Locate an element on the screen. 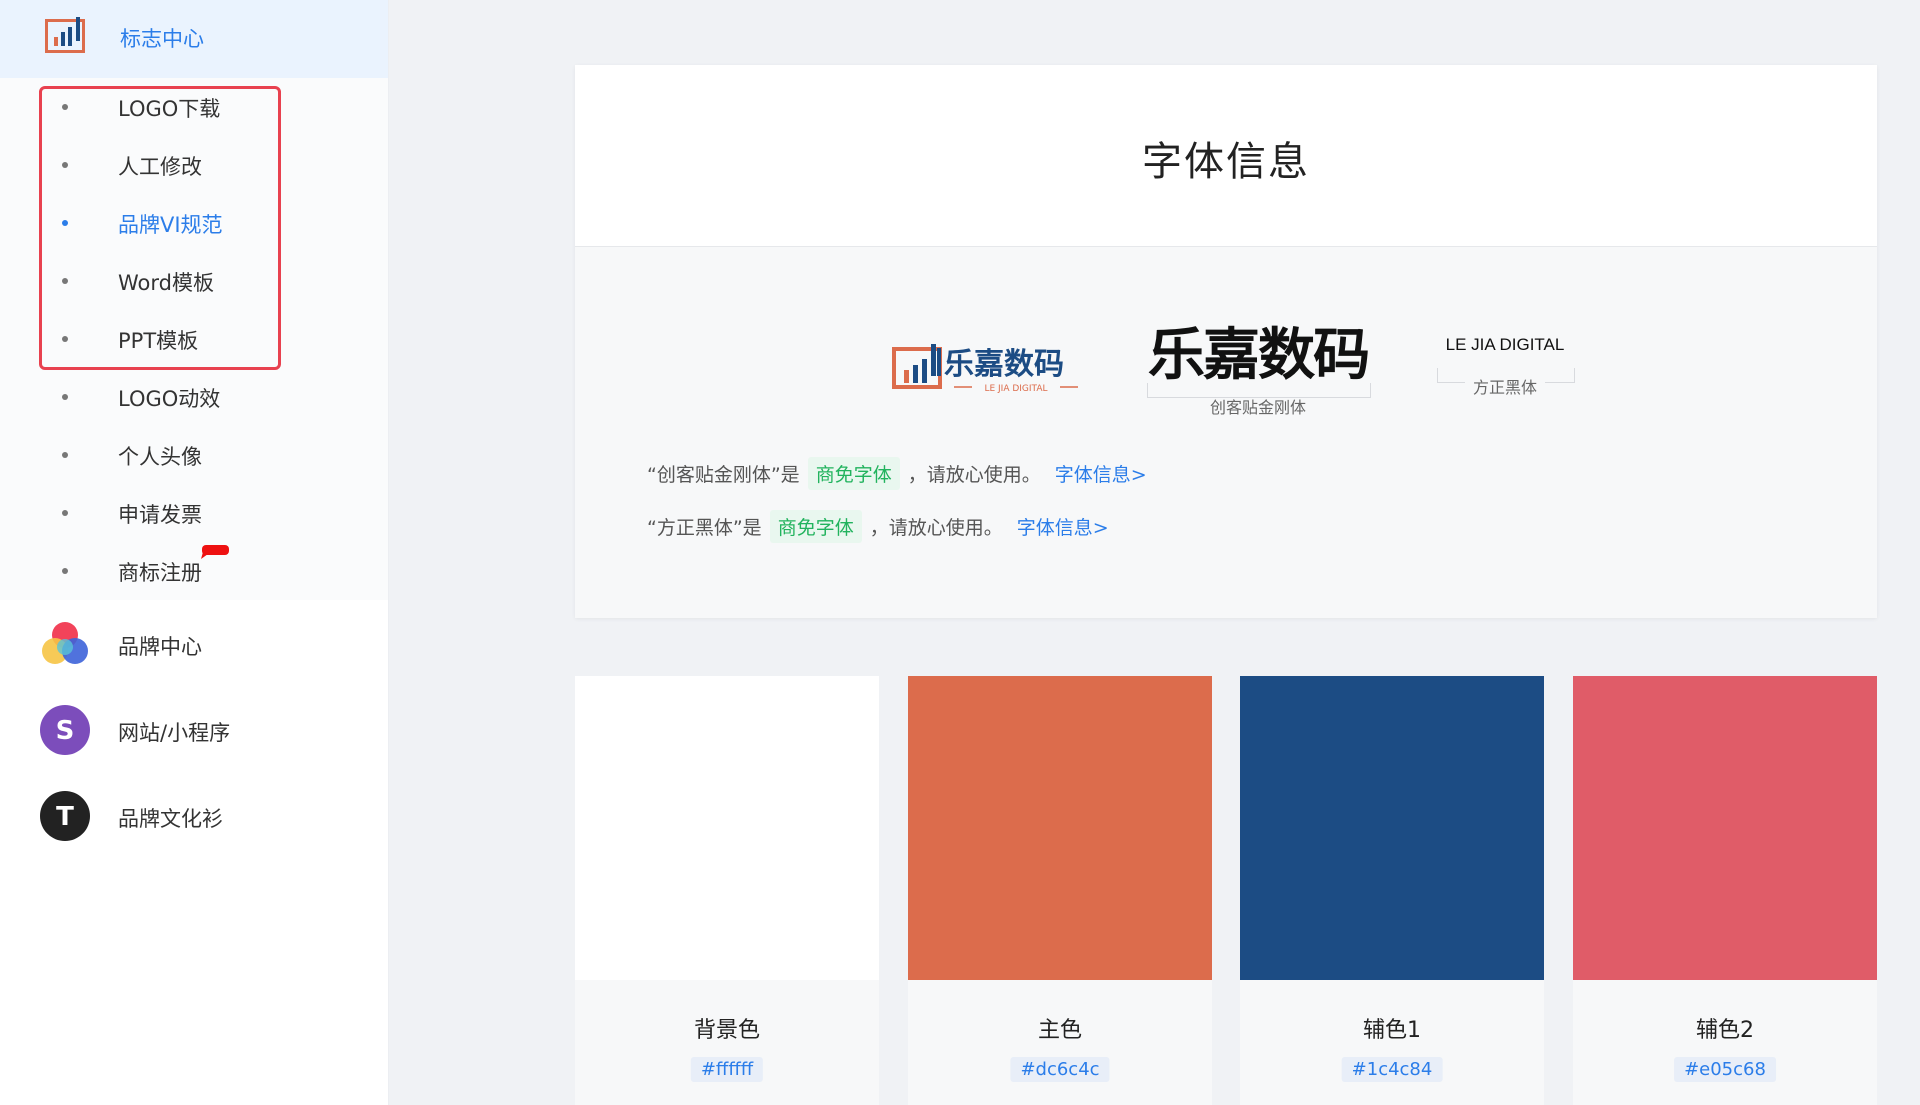 The height and width of the screenshot is (1105, 1920). font-license-line-2: “方正黑体”是 商免字体 ，请放心使用。 字体信息> is located at coordinates (878, 526).